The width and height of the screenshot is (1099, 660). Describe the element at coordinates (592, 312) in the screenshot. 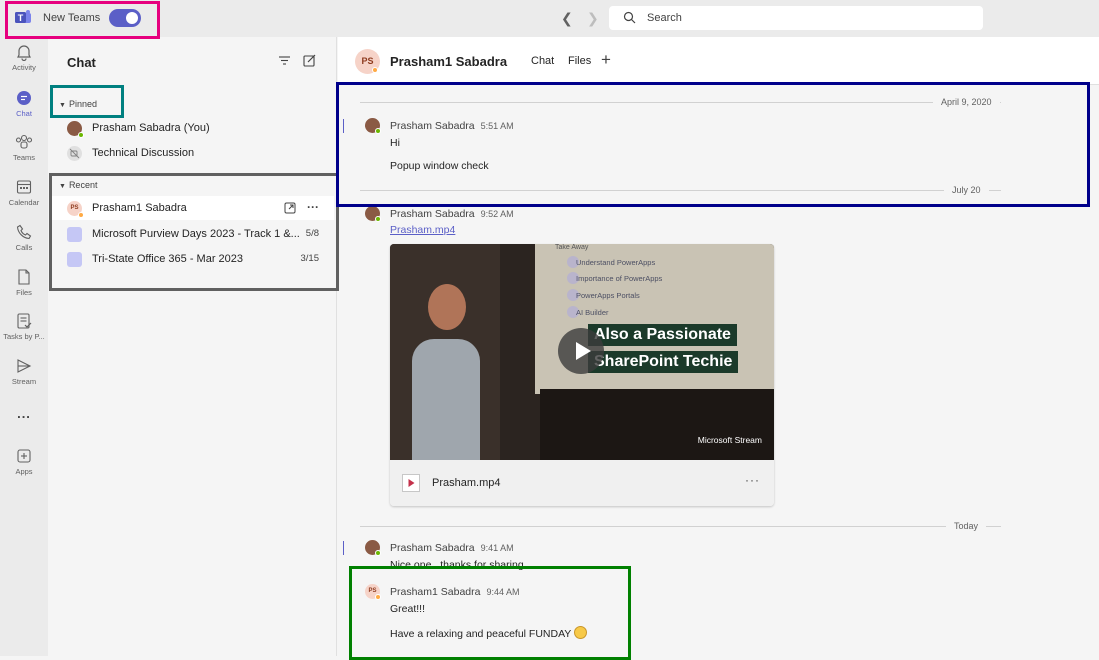

I see `slide-item: AI Builder` at that location.